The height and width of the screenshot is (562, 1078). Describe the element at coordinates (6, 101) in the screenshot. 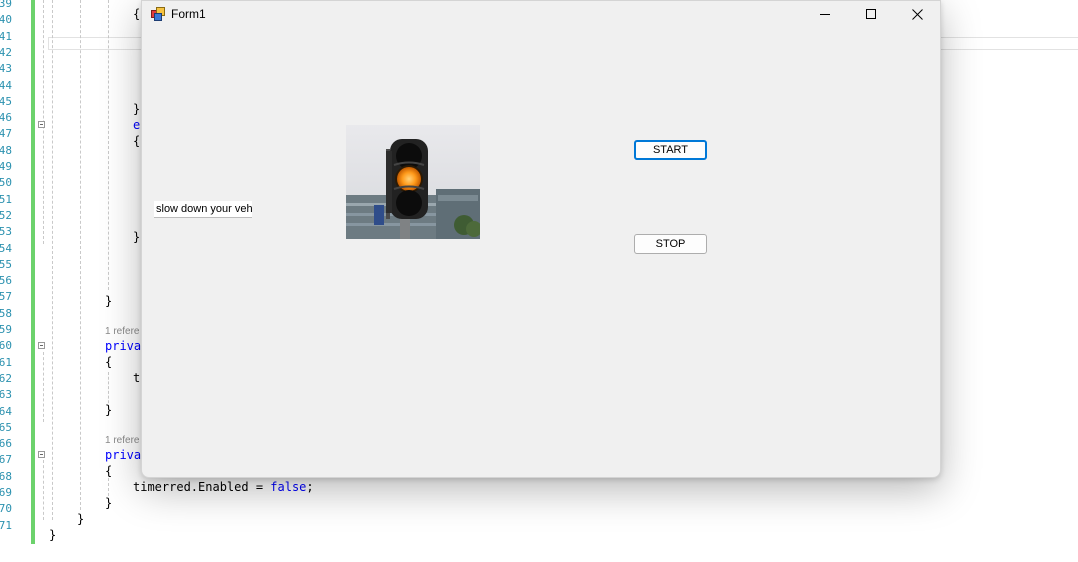

I see `line-number: 45` at that location.